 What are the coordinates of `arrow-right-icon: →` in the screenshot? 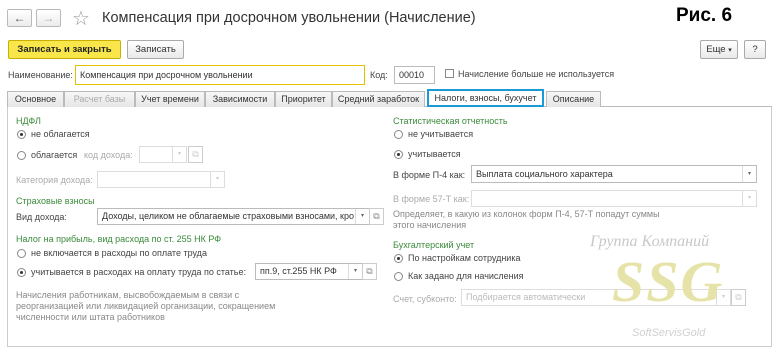 It's located at (48, 18).